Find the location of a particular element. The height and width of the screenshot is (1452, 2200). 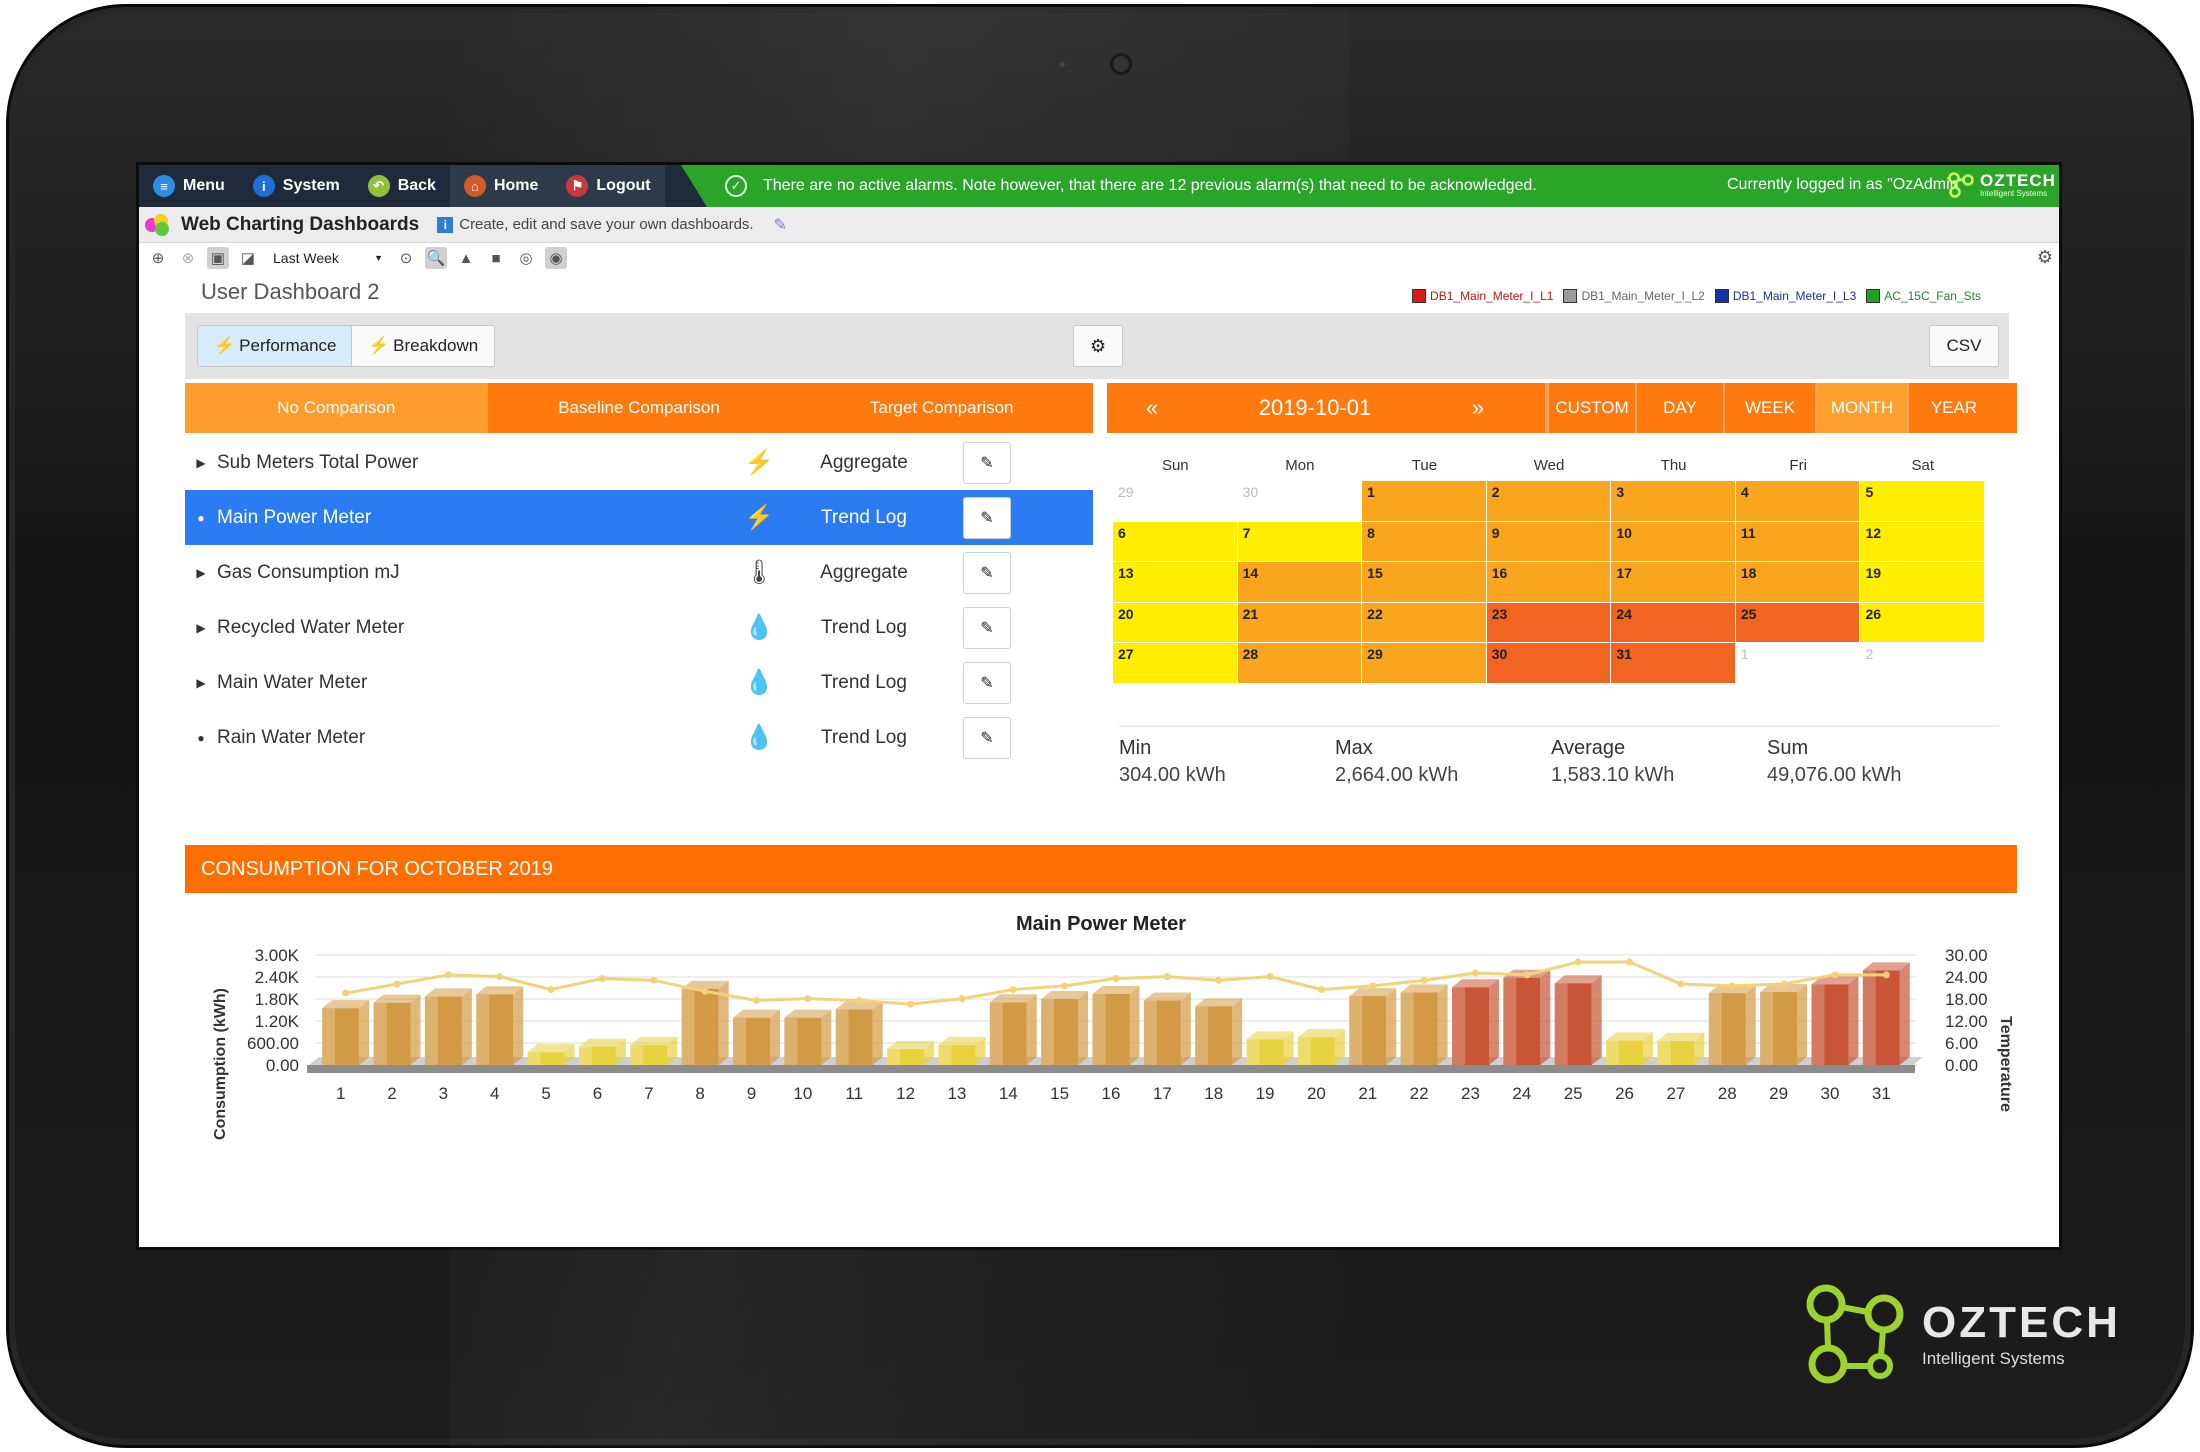

legend-item: AC_15C_Fan_Sts is located at coordinates (1923, 296).